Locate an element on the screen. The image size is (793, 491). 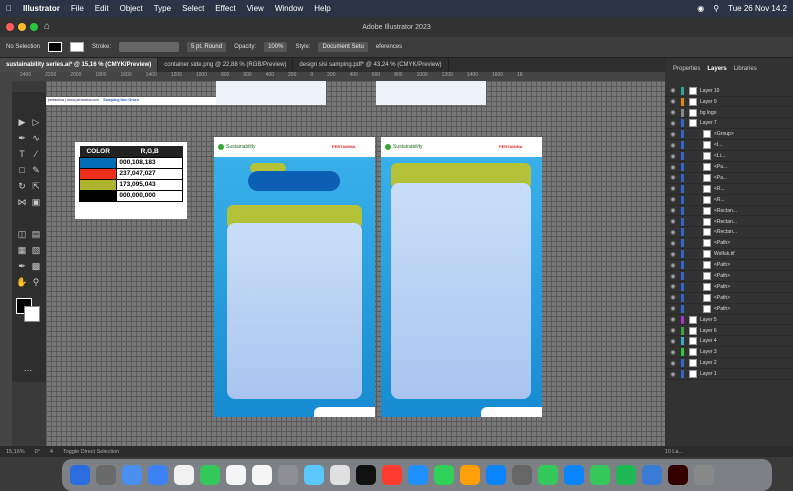
tab-properties: Properties is located at coordinates (686, 72).